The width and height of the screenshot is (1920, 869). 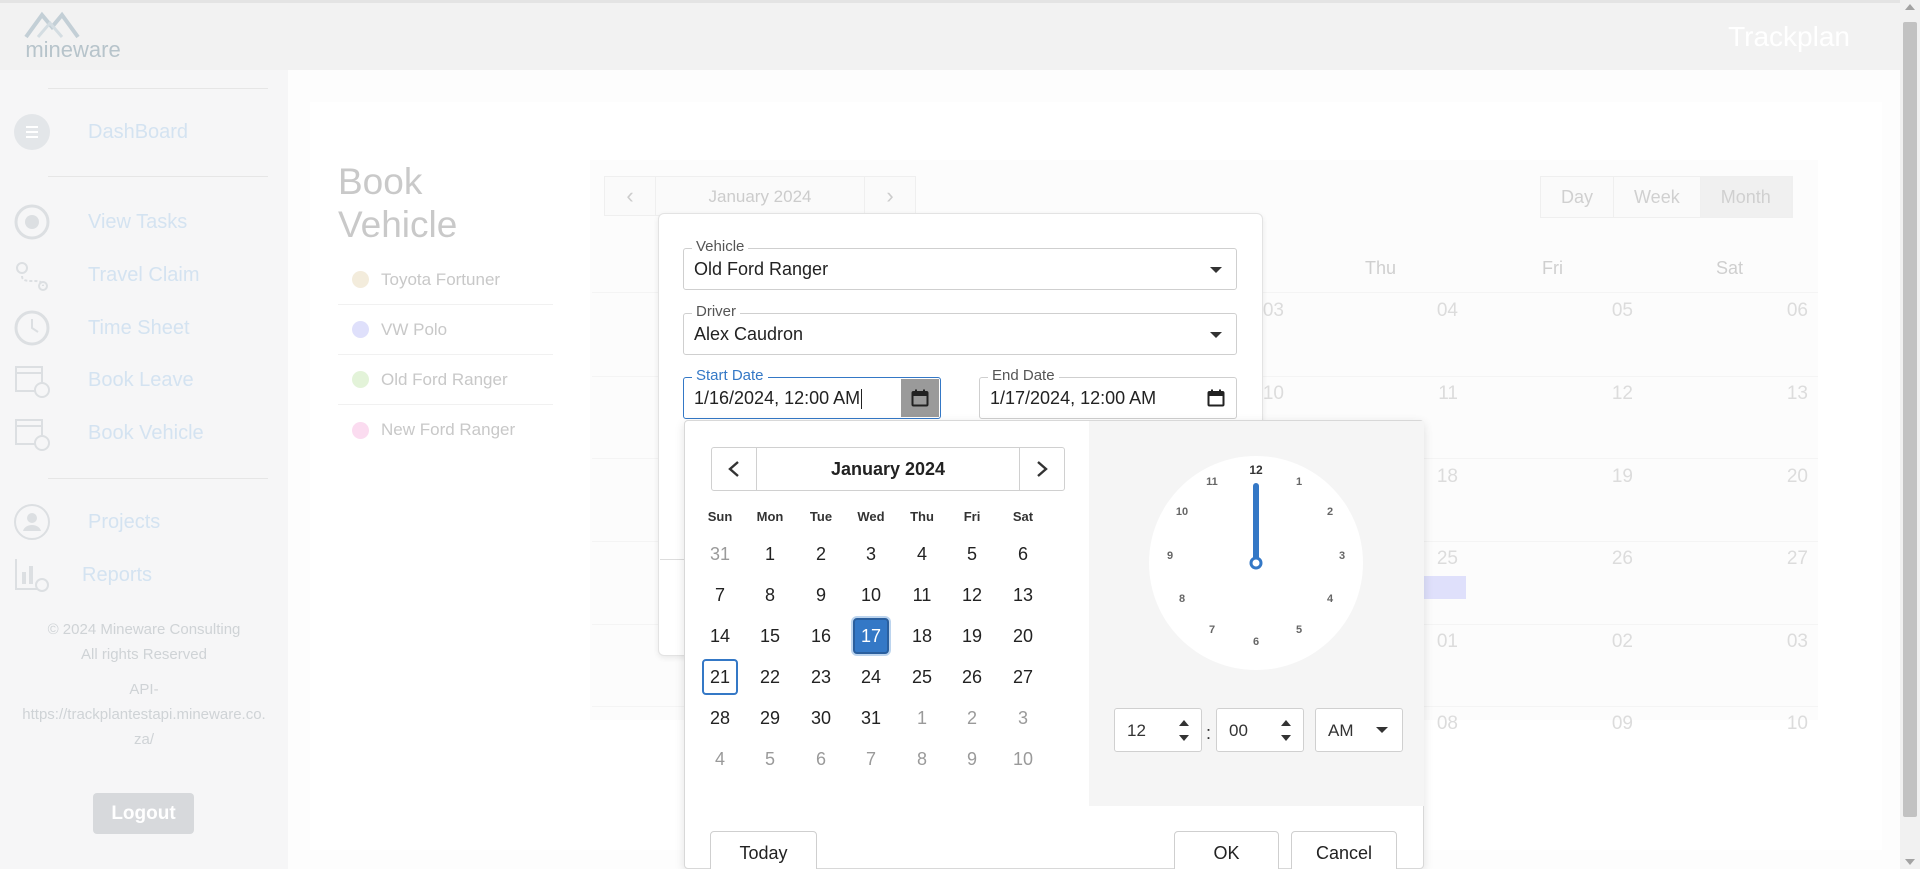 What do you see at coordinates (1613, 642) in the screenshot?
I see `calendar-day: 02` at bounding box center [1613, 642].